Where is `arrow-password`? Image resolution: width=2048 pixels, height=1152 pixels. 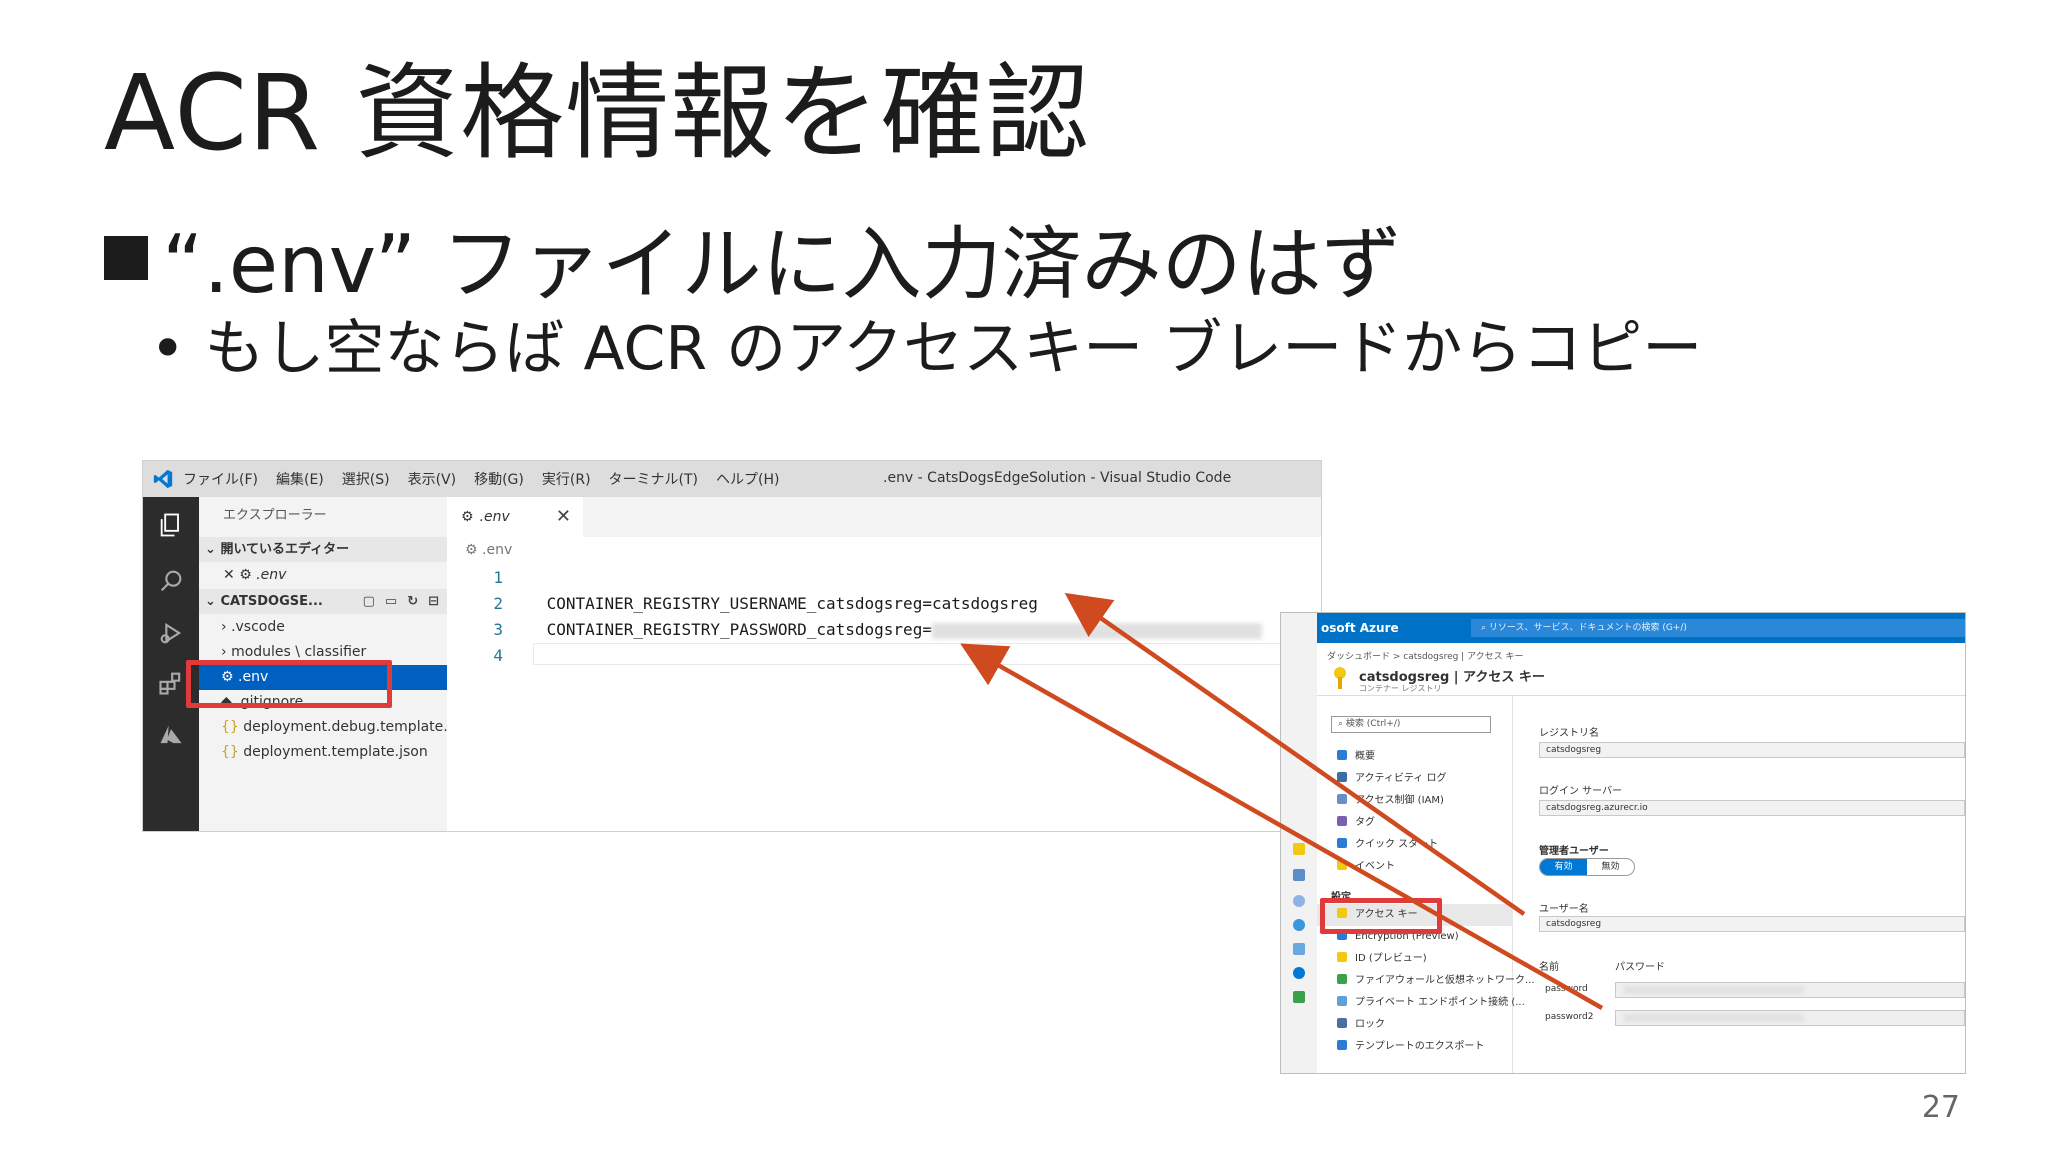 arrow-password is located at coordinates (1282, 826).